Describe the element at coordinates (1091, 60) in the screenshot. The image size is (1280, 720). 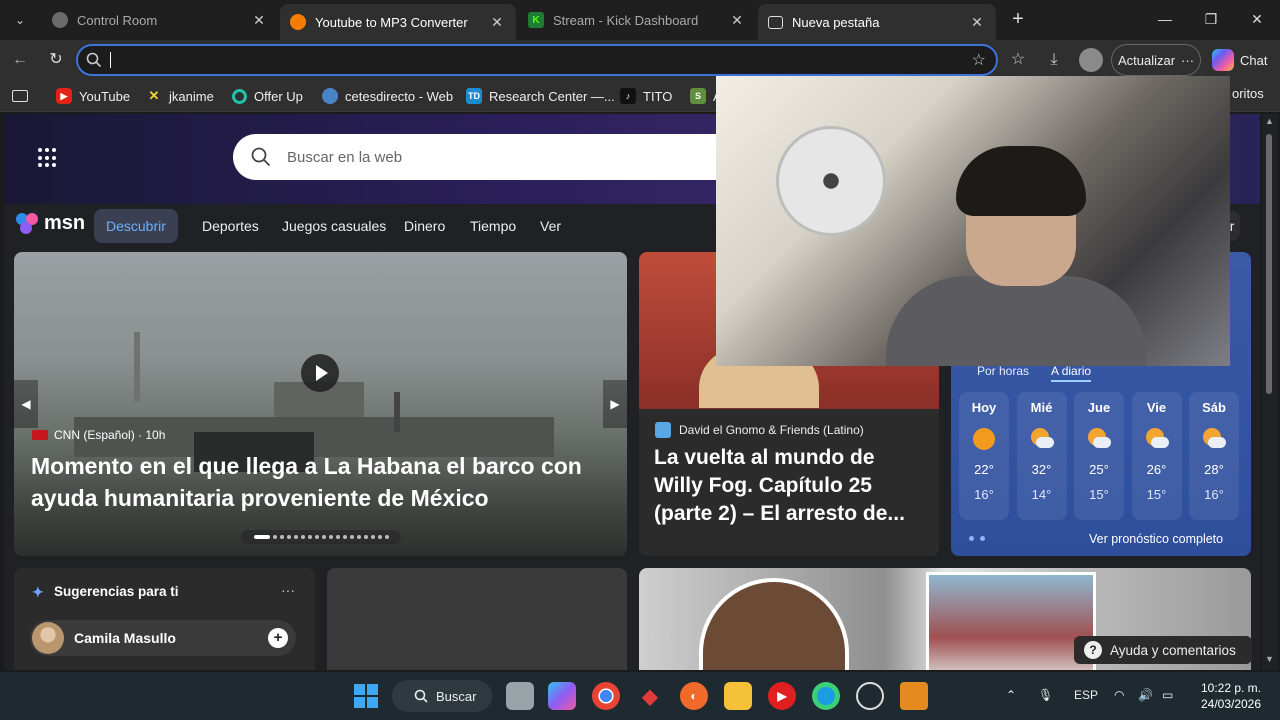
I see `profile-avatar-icon` at that location.